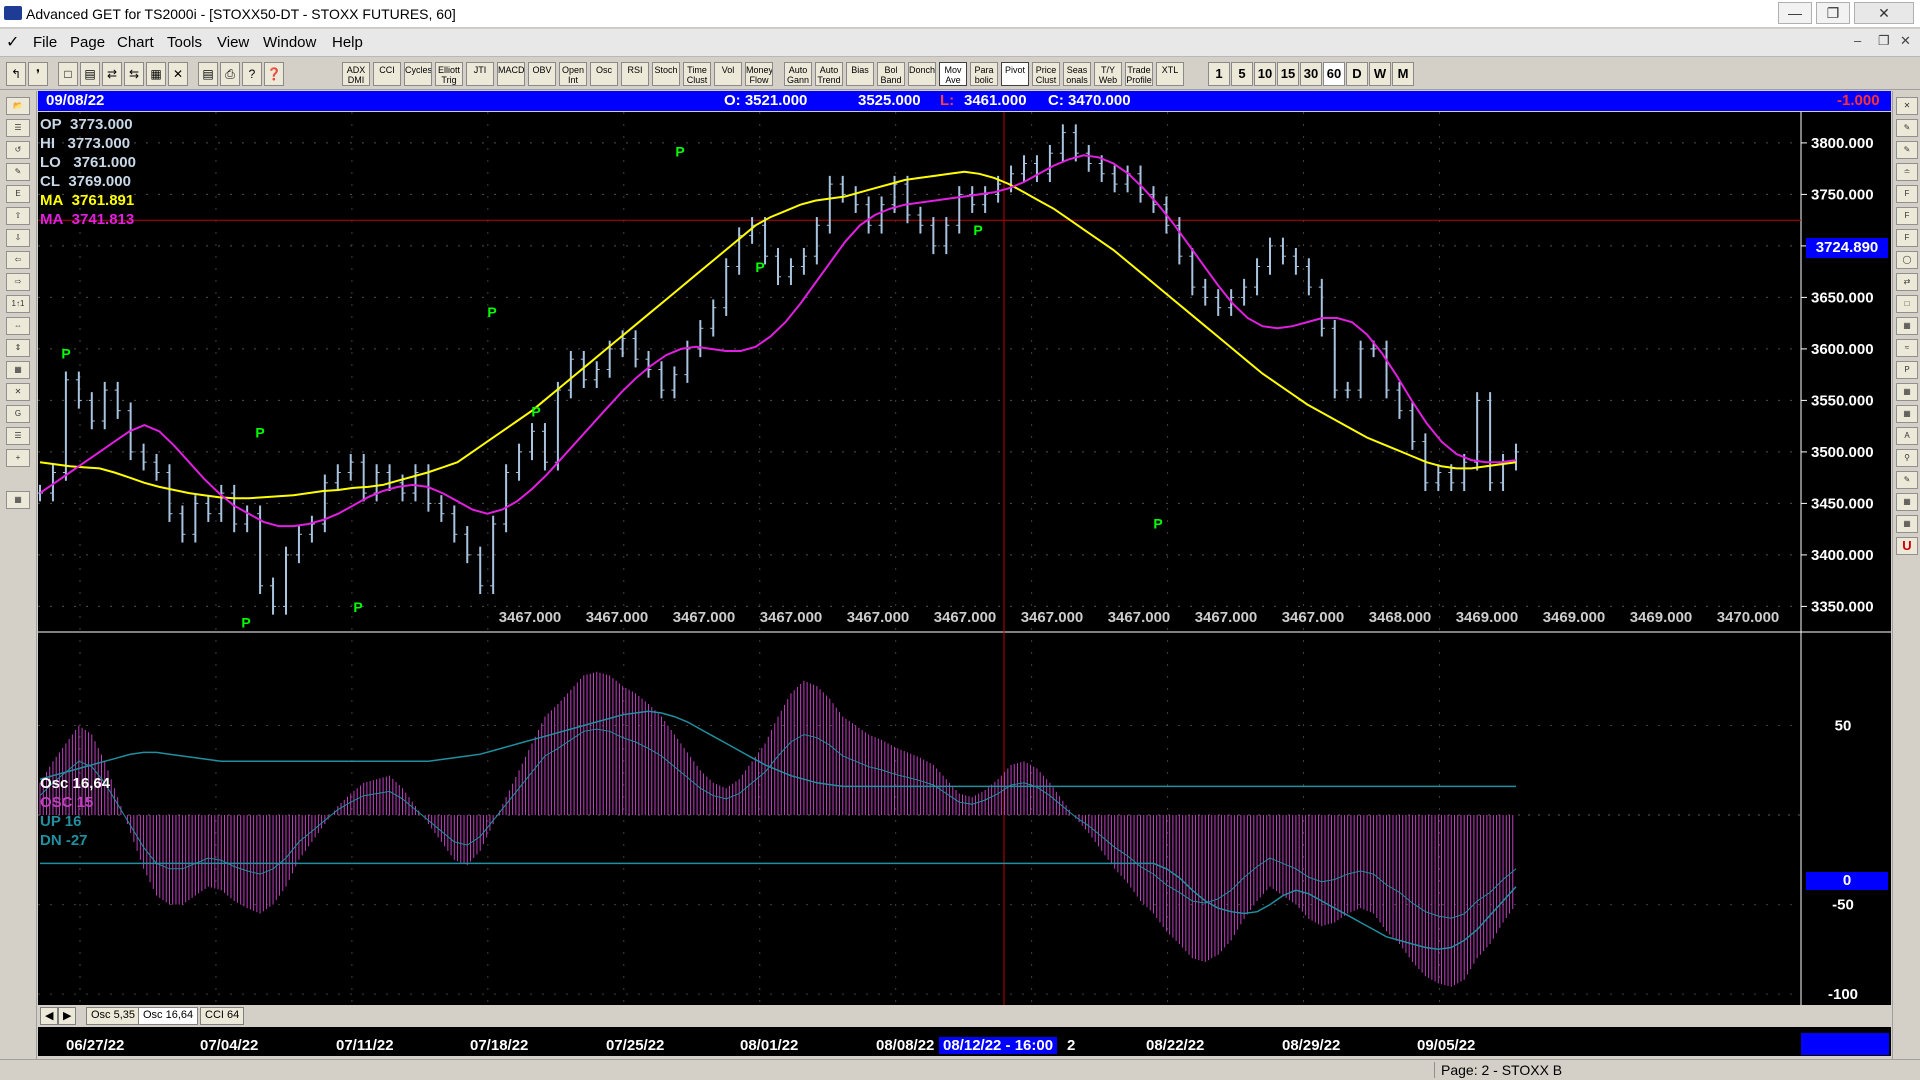 The width and height of the screenshot is (1920, 1080). I want to click on right-tool-10-icon: ▦, so click(1907, 326).